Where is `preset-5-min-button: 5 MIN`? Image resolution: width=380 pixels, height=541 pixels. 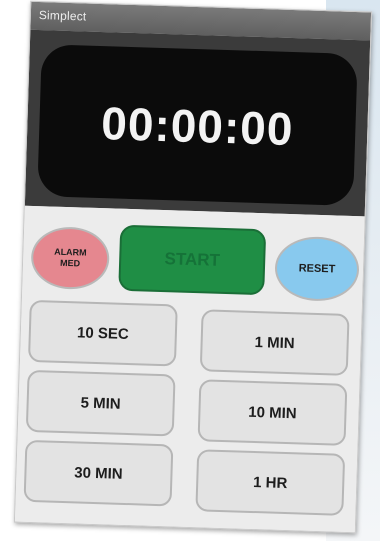 preset-5-min-button: 5 MIN is located at coordinates (100, 403).